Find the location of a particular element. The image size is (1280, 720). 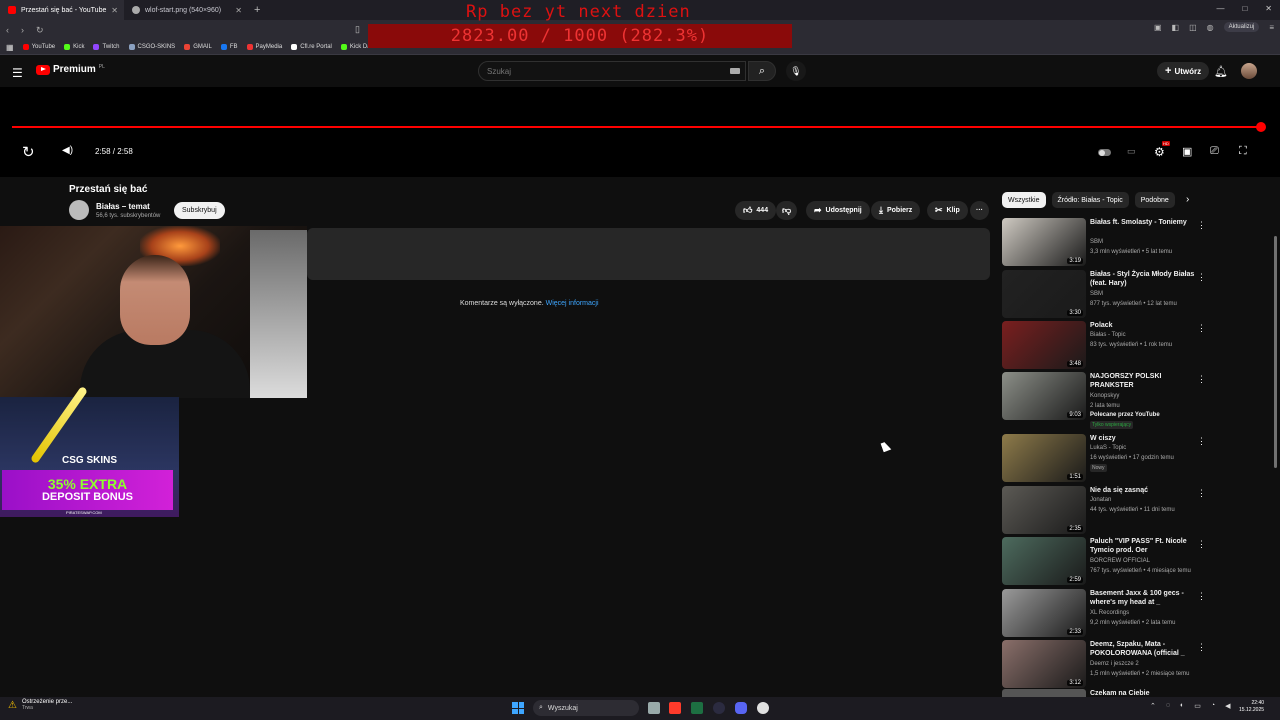

volume-icon: ◀) is located at coordinates (67, 150).